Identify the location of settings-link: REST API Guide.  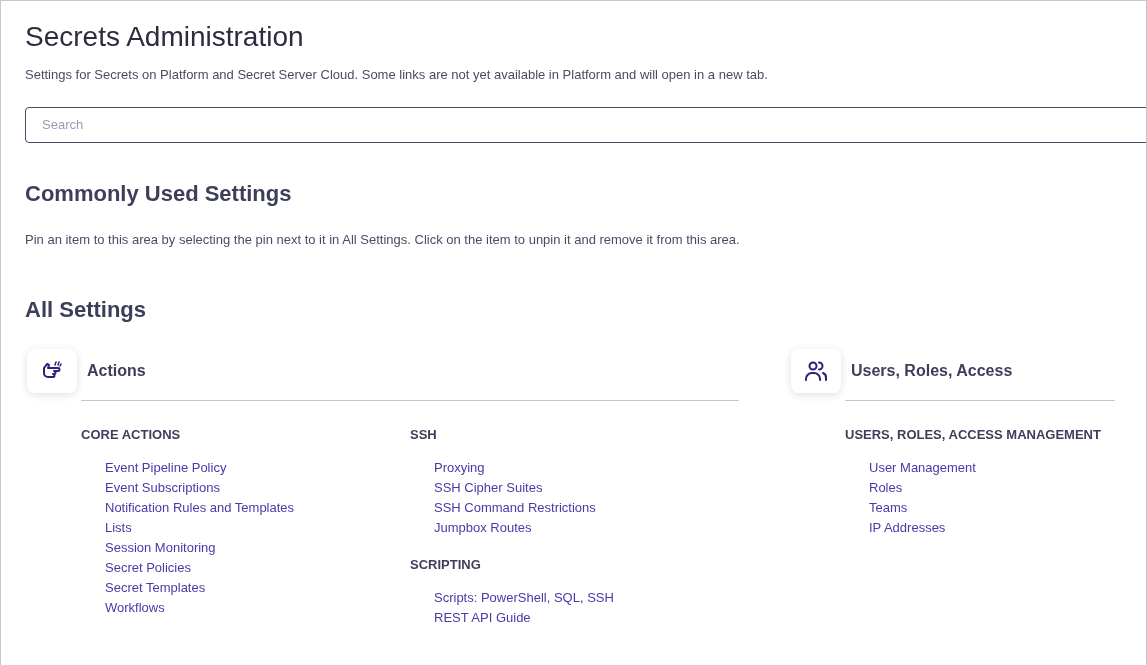
(482, 618).